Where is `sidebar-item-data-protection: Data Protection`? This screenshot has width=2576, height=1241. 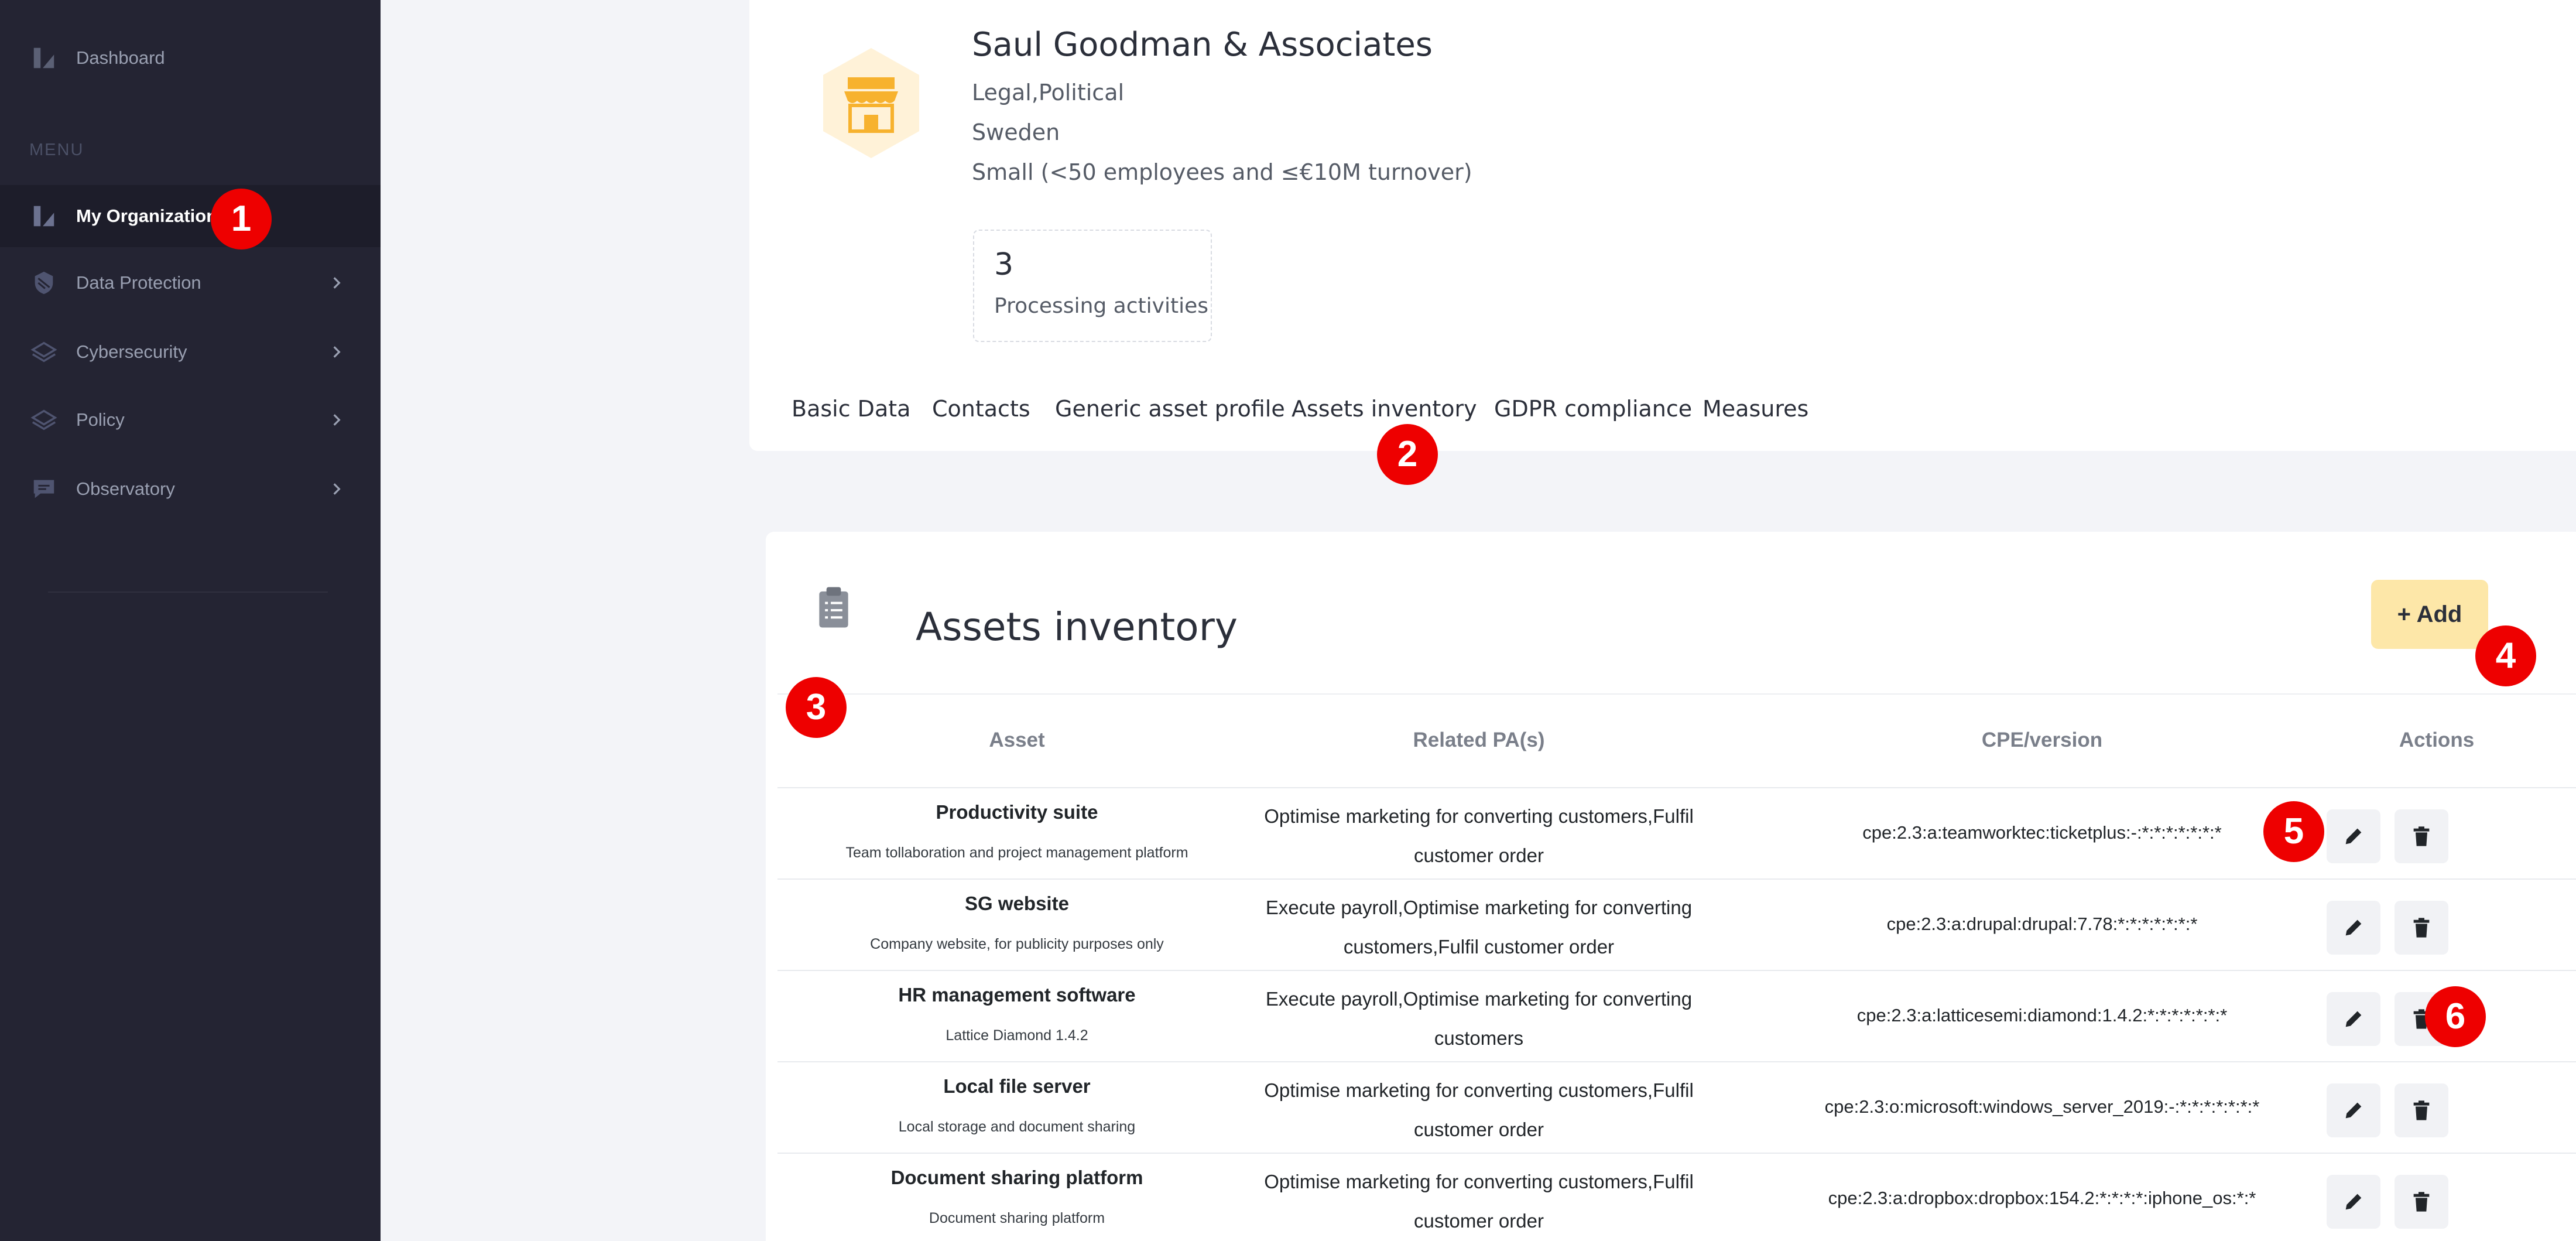
sidebar-item-data-protection: Data Protection is located at coordinates (190, 283).